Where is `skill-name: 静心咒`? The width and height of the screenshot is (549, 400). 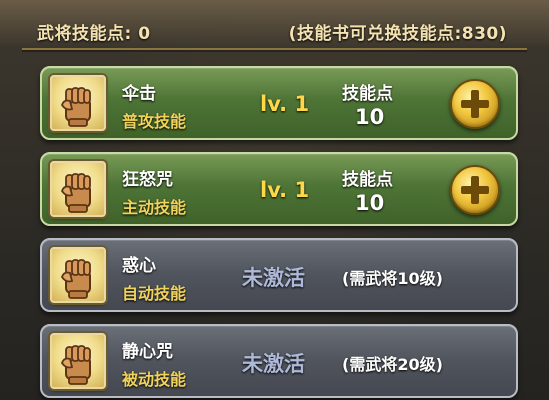
skill-name: 静心咒 is located at coordinates (147, 352).